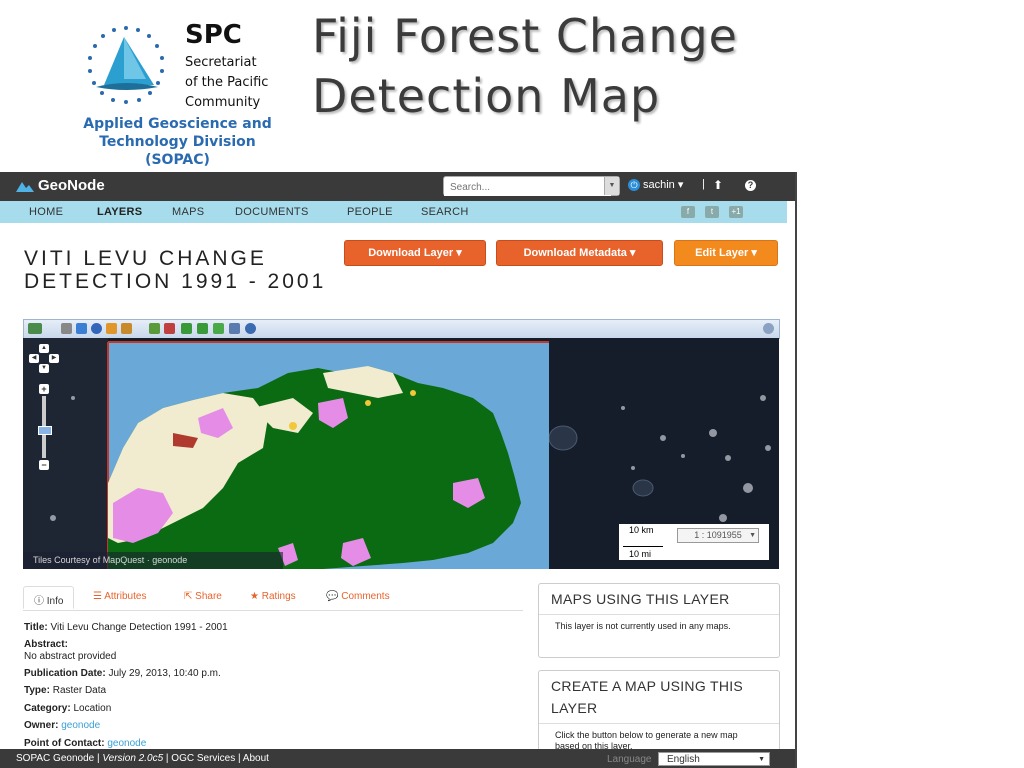 The image size is (1024, 768). I want to click on nav-people: PEOPLE, so click(370, 212).